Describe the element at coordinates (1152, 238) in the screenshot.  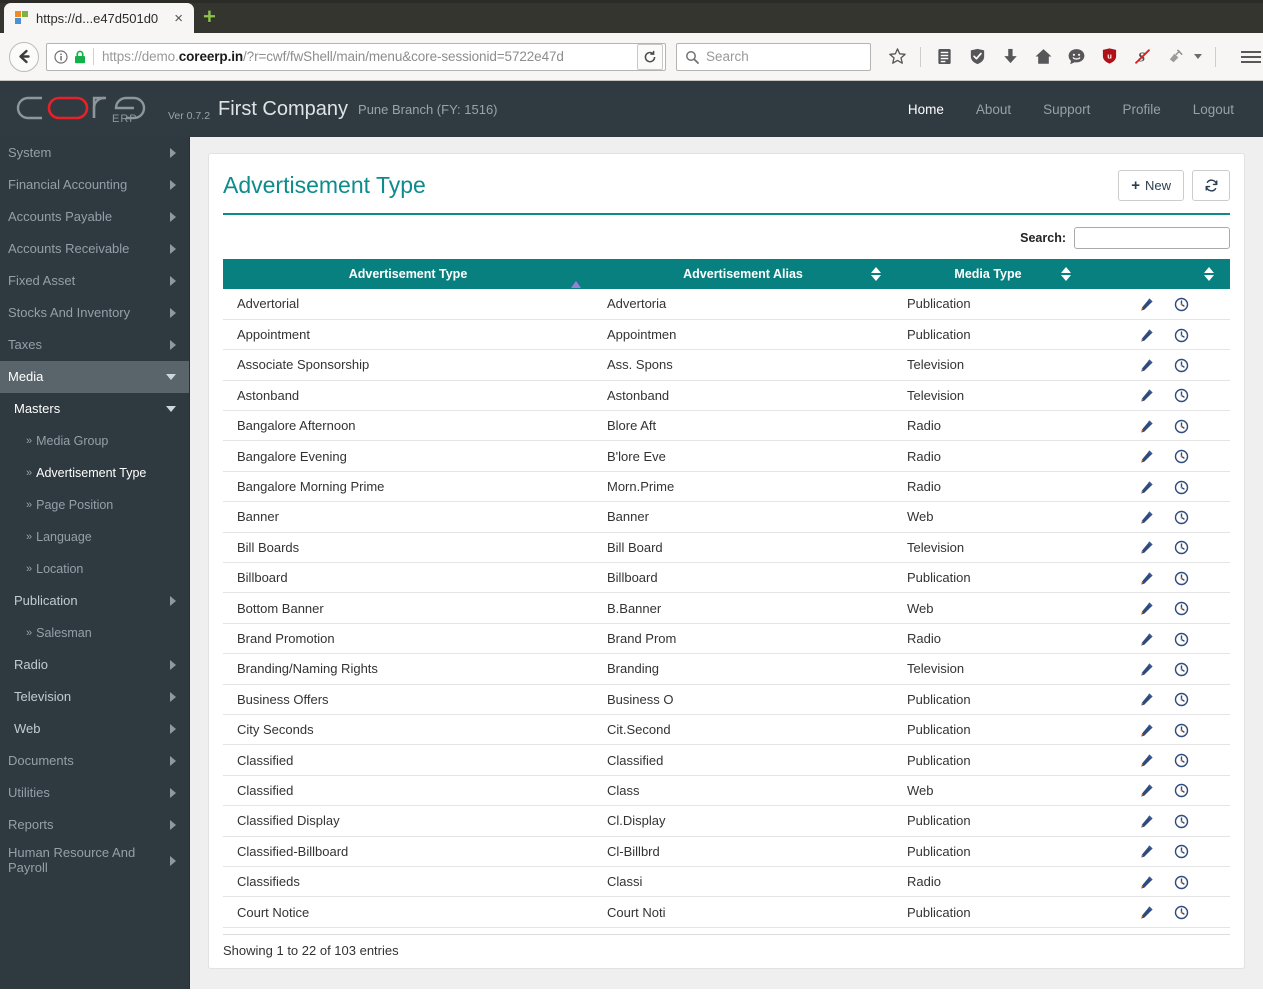
I see `search-input` at that location.